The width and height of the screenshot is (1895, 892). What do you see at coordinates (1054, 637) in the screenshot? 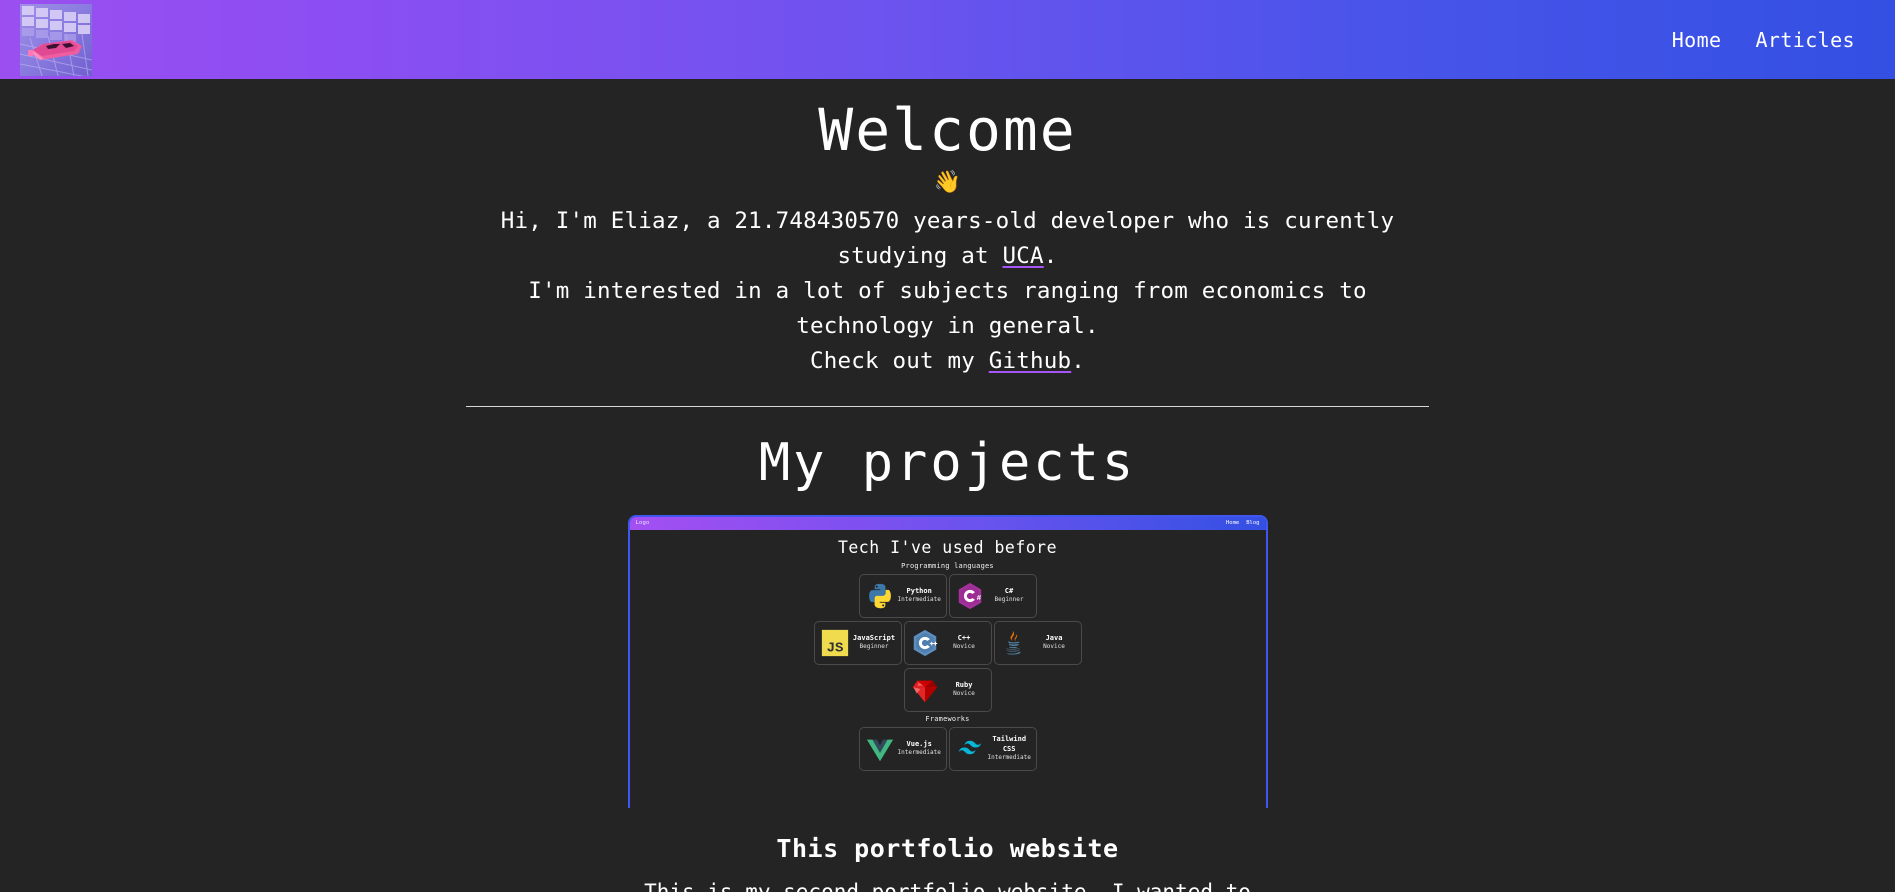
I see `tech-name: Java` at bounding box center [1054, 637].